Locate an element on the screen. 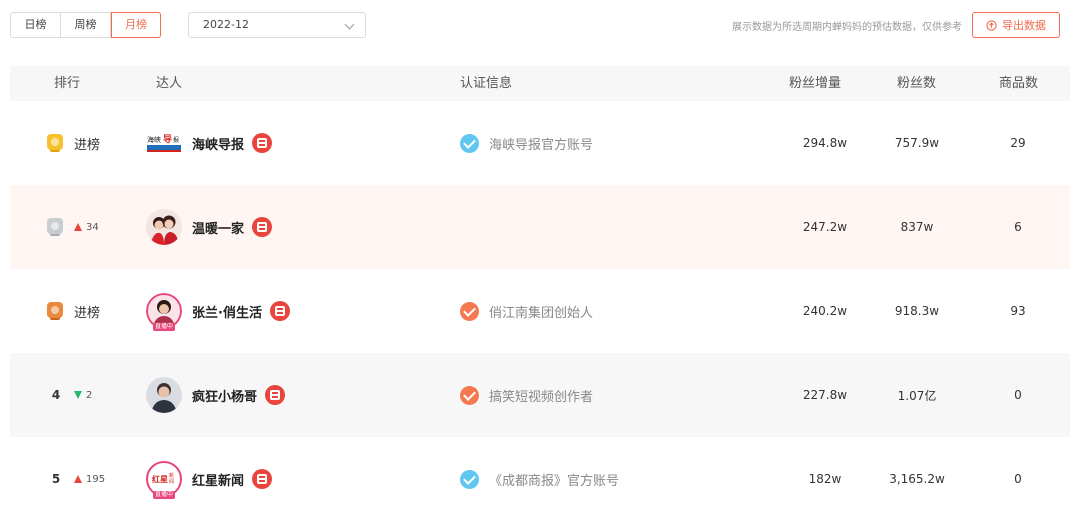 This screenshot has height=523, width=1080. influencer-cell: 疯狂小杨哥 is located at coordinates (216, 395).